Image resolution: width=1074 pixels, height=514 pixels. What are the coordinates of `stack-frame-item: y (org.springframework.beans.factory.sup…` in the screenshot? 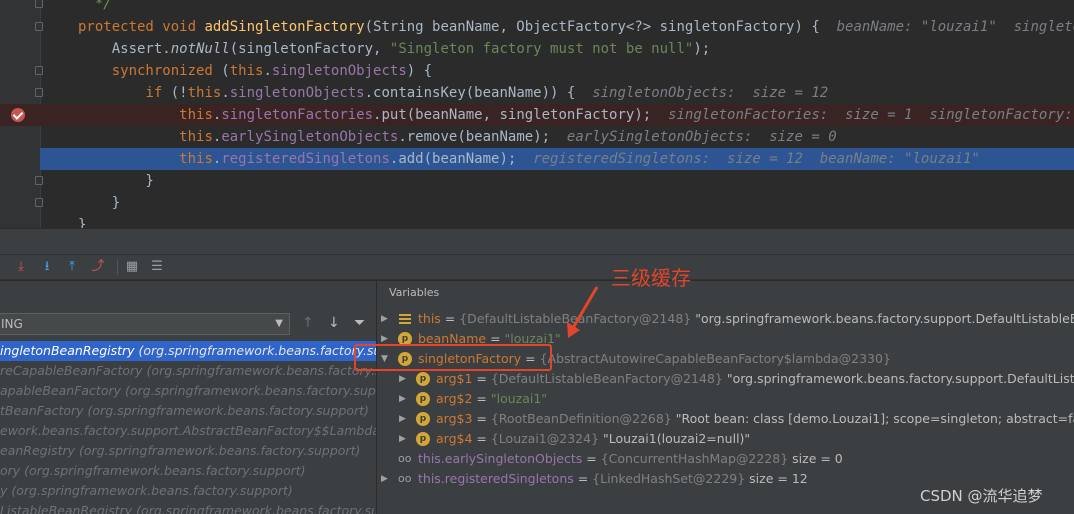 It's located at (188, 491).